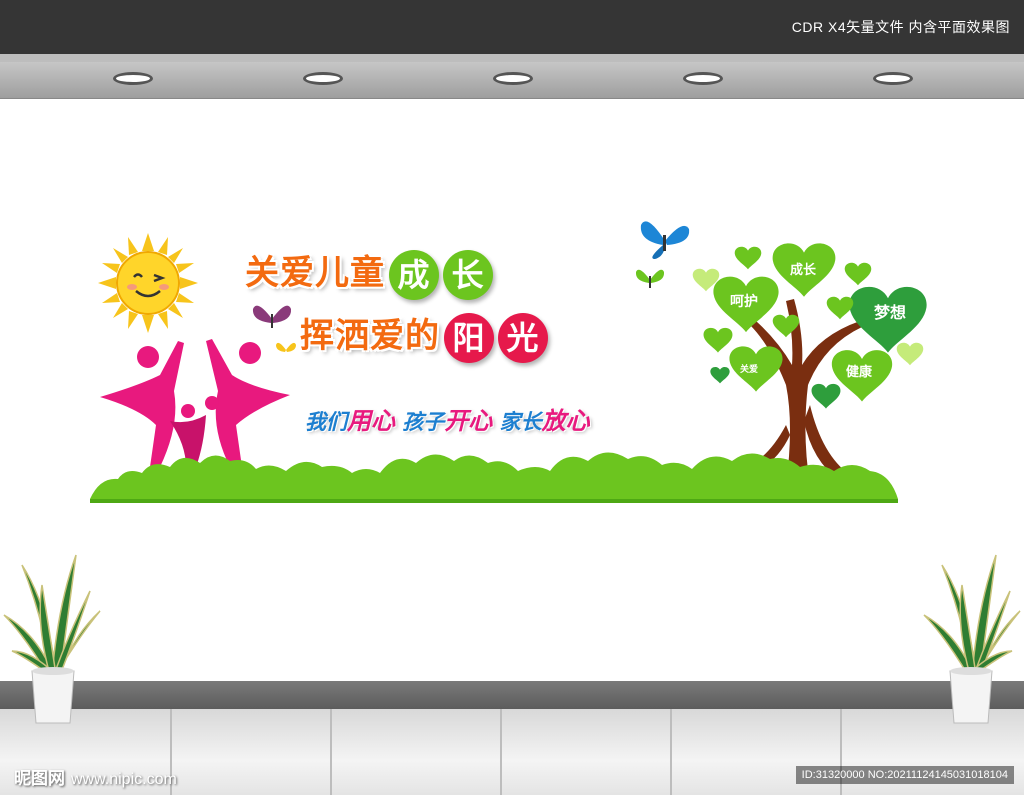 The width and height of the screenshot is (1024, 795). Describe the element at coordinates (468, 421) in the screenshot. I see `slogan-highlight-2: 开心` at that location.